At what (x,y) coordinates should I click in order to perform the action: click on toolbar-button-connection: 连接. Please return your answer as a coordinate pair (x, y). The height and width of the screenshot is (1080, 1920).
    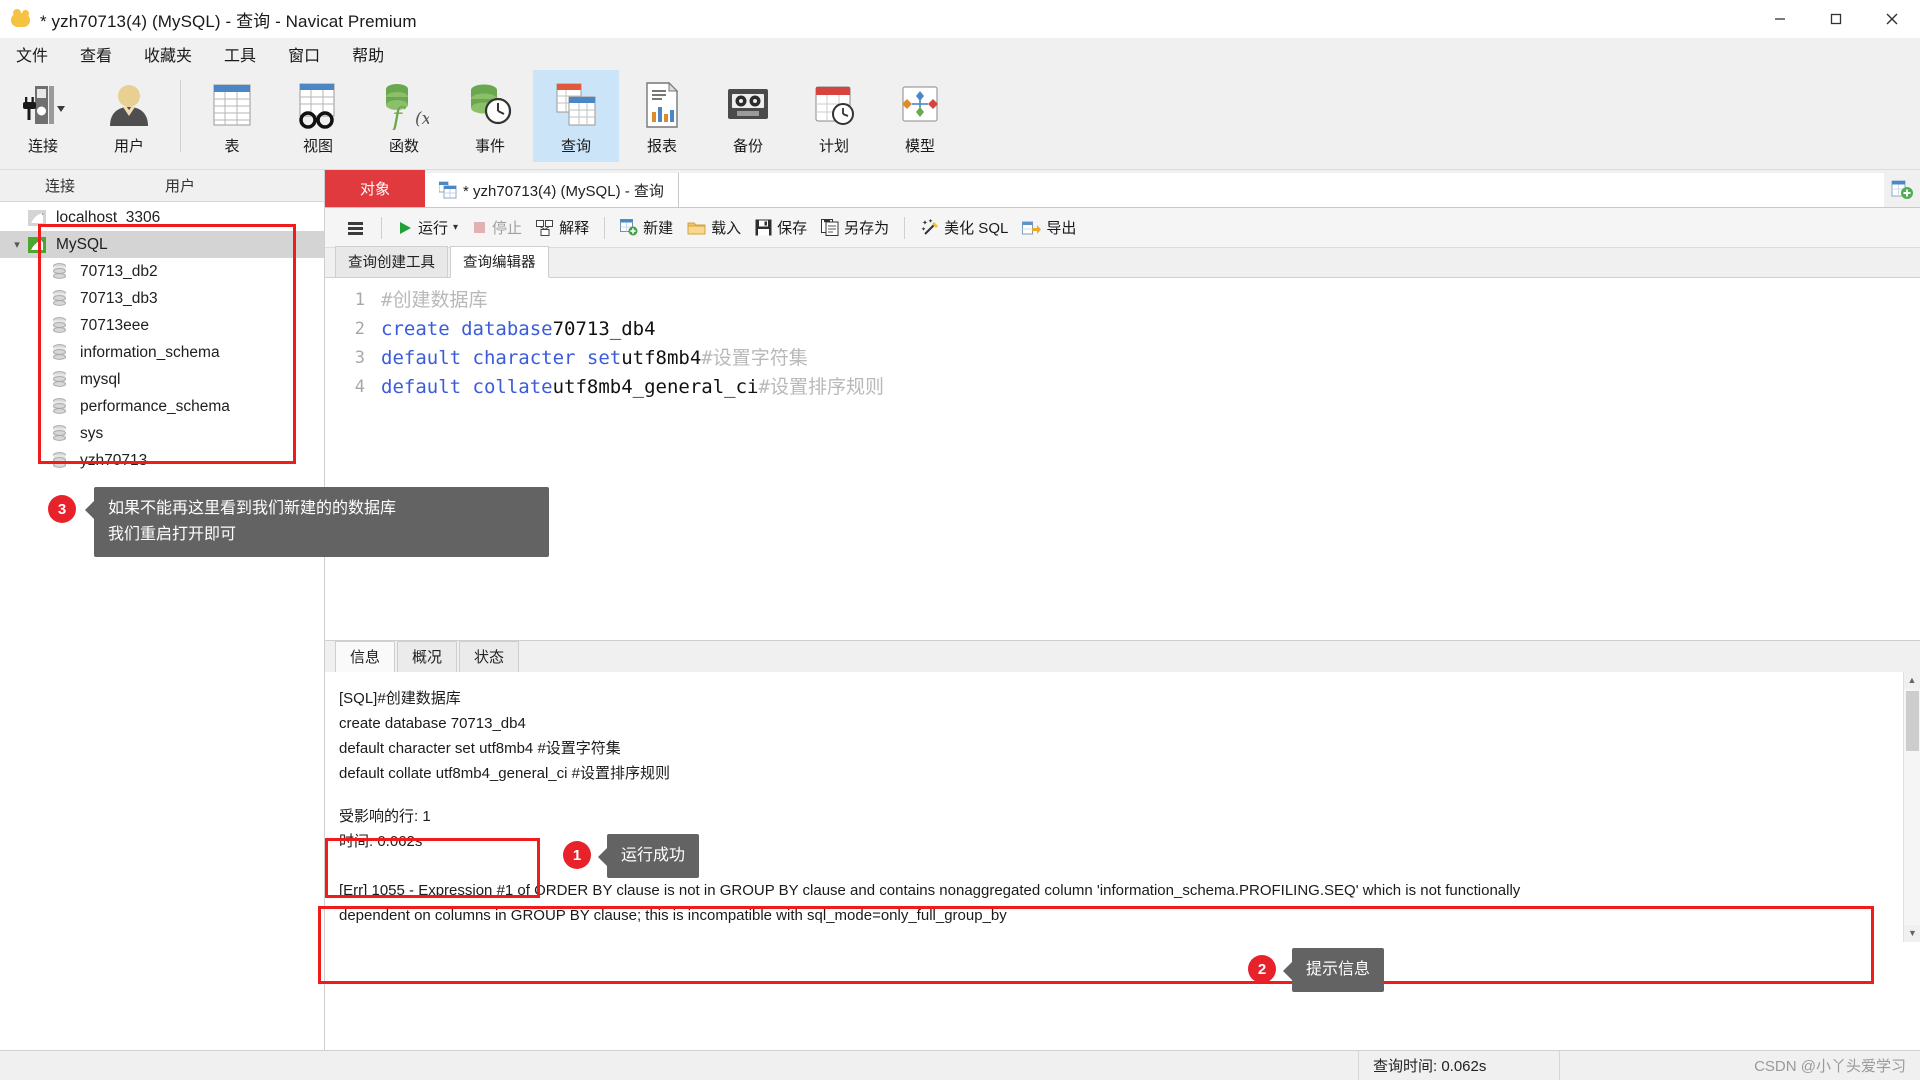
    Looking at the image, I should click on (43, 116).